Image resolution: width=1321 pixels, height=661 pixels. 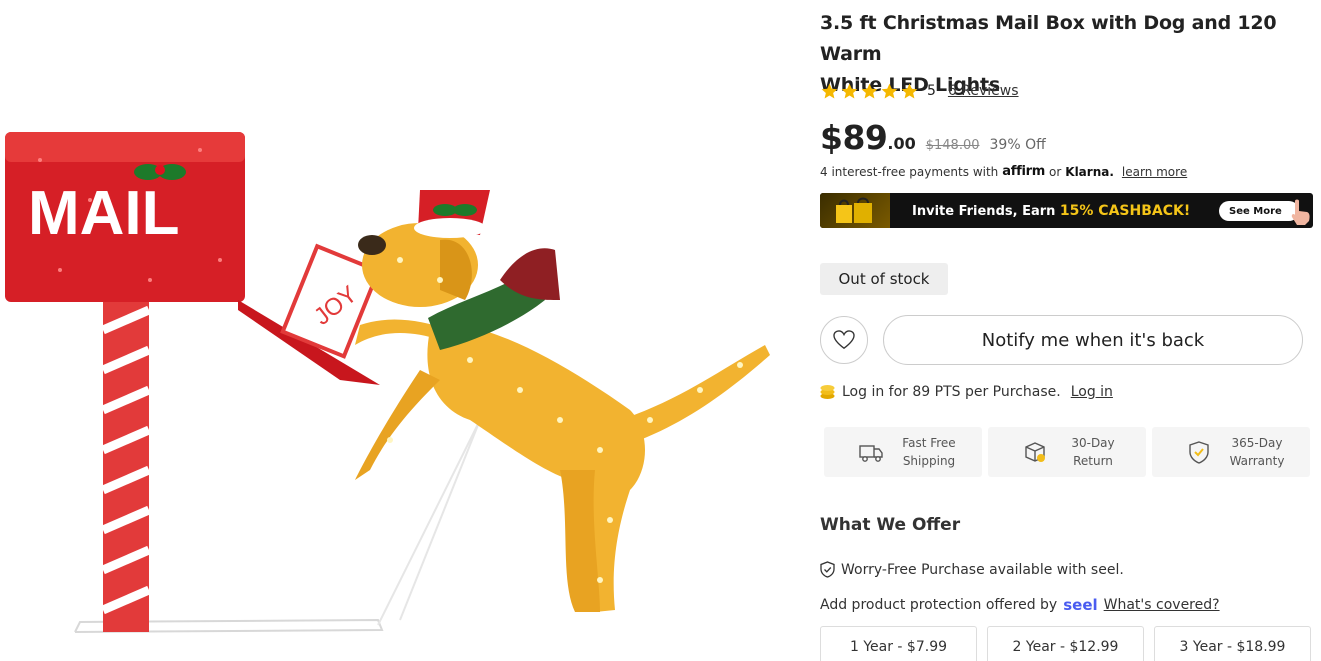 What do you see at coordinates (1257, 461) in the screenshot?
I see `feature-line2: Warranty` at bounding box center [1257, 461].